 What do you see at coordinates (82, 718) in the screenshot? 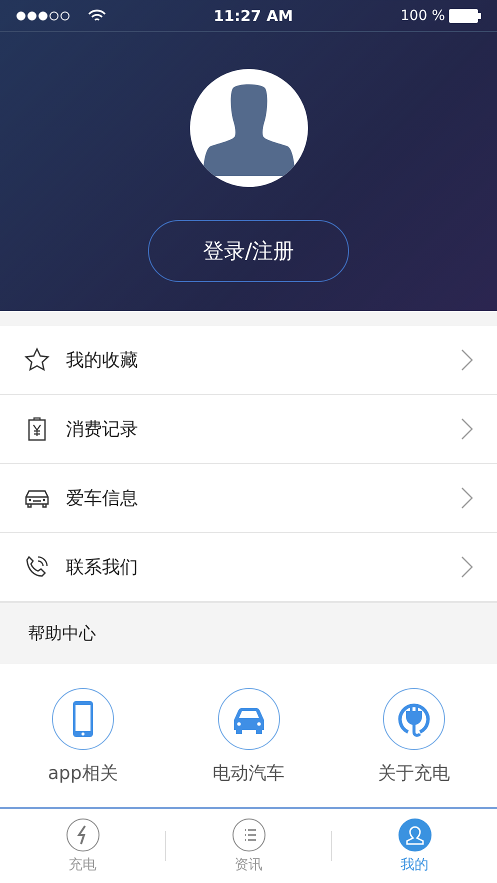
I see `smartphone-icon` at bounding box center [82, 718].